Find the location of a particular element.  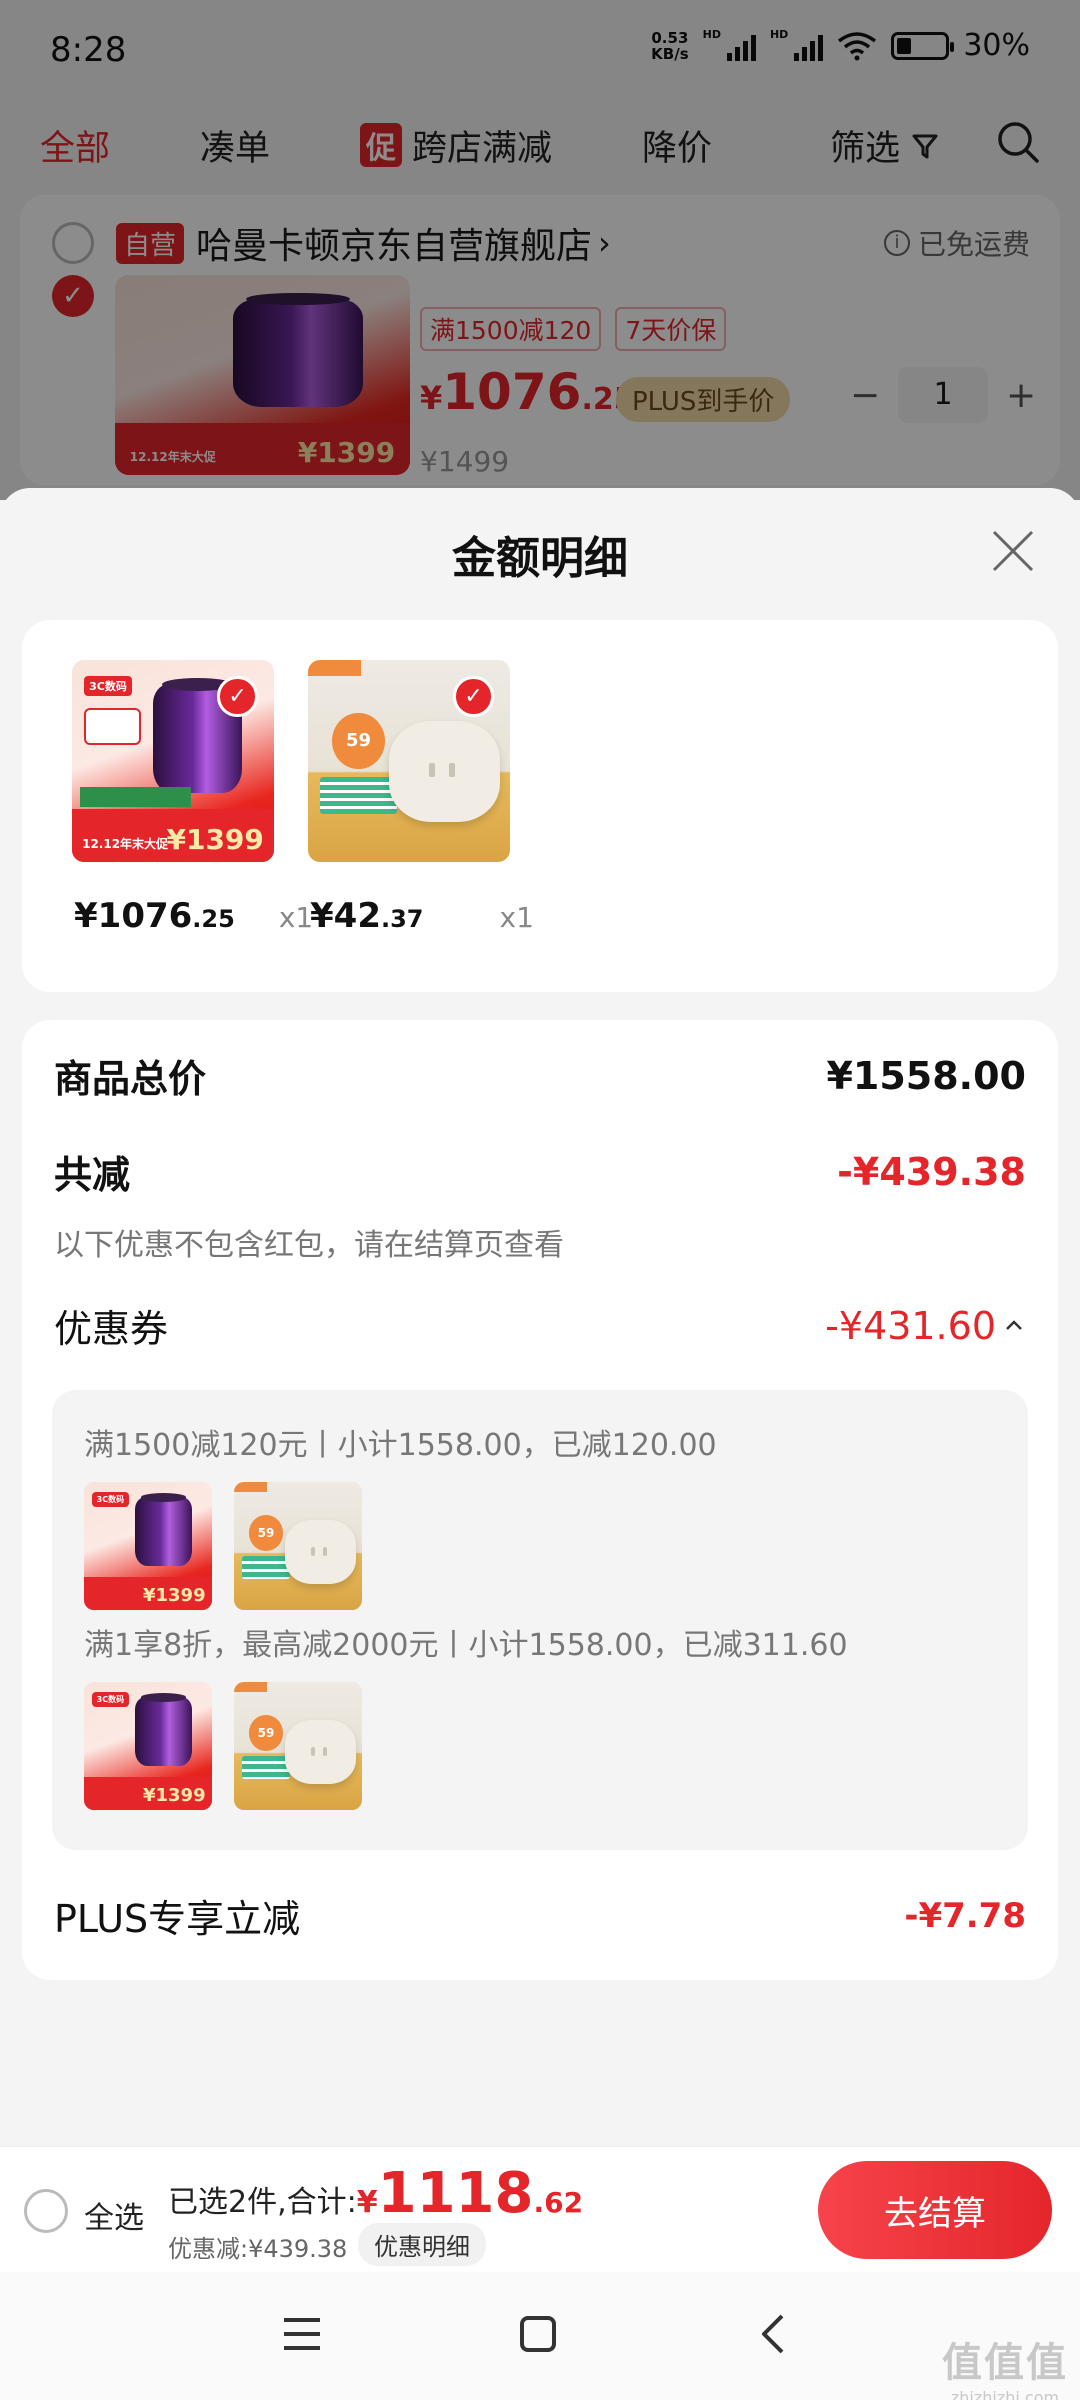

coupon-value: -¥431.60 is located at coordinates (910, 1325).